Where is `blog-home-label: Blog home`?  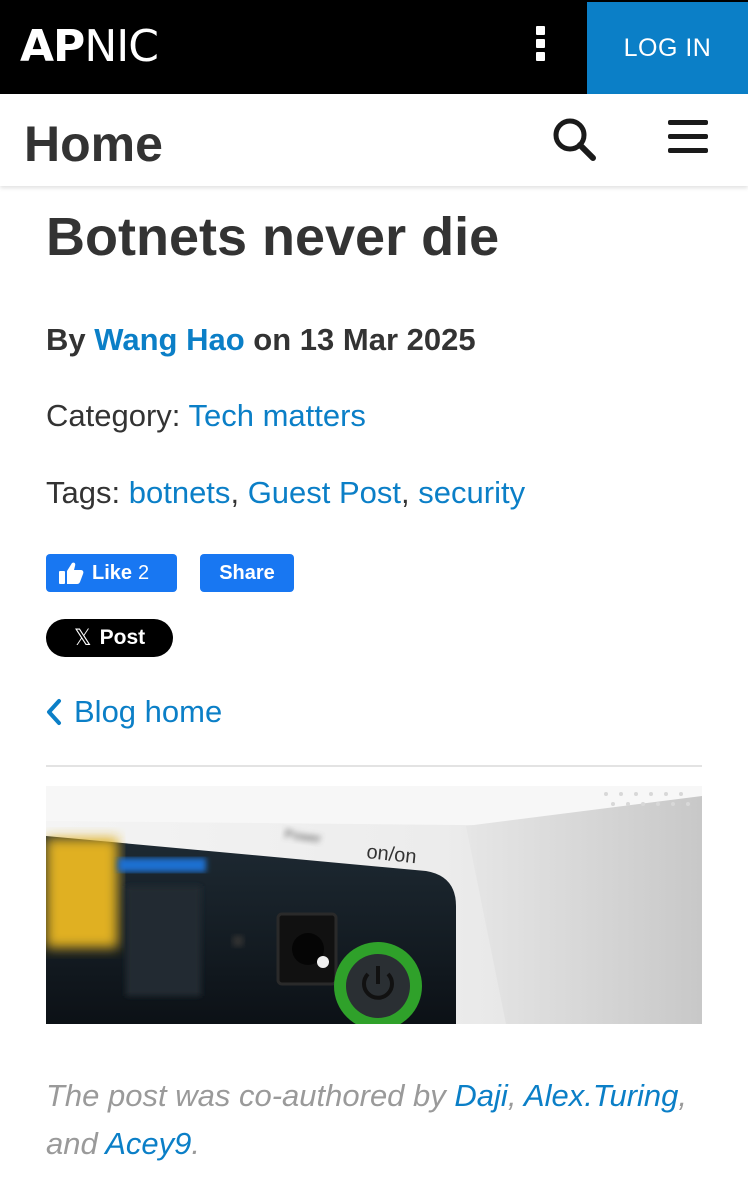
blog-home-label: Blog home is located at coordinates (148, 711).